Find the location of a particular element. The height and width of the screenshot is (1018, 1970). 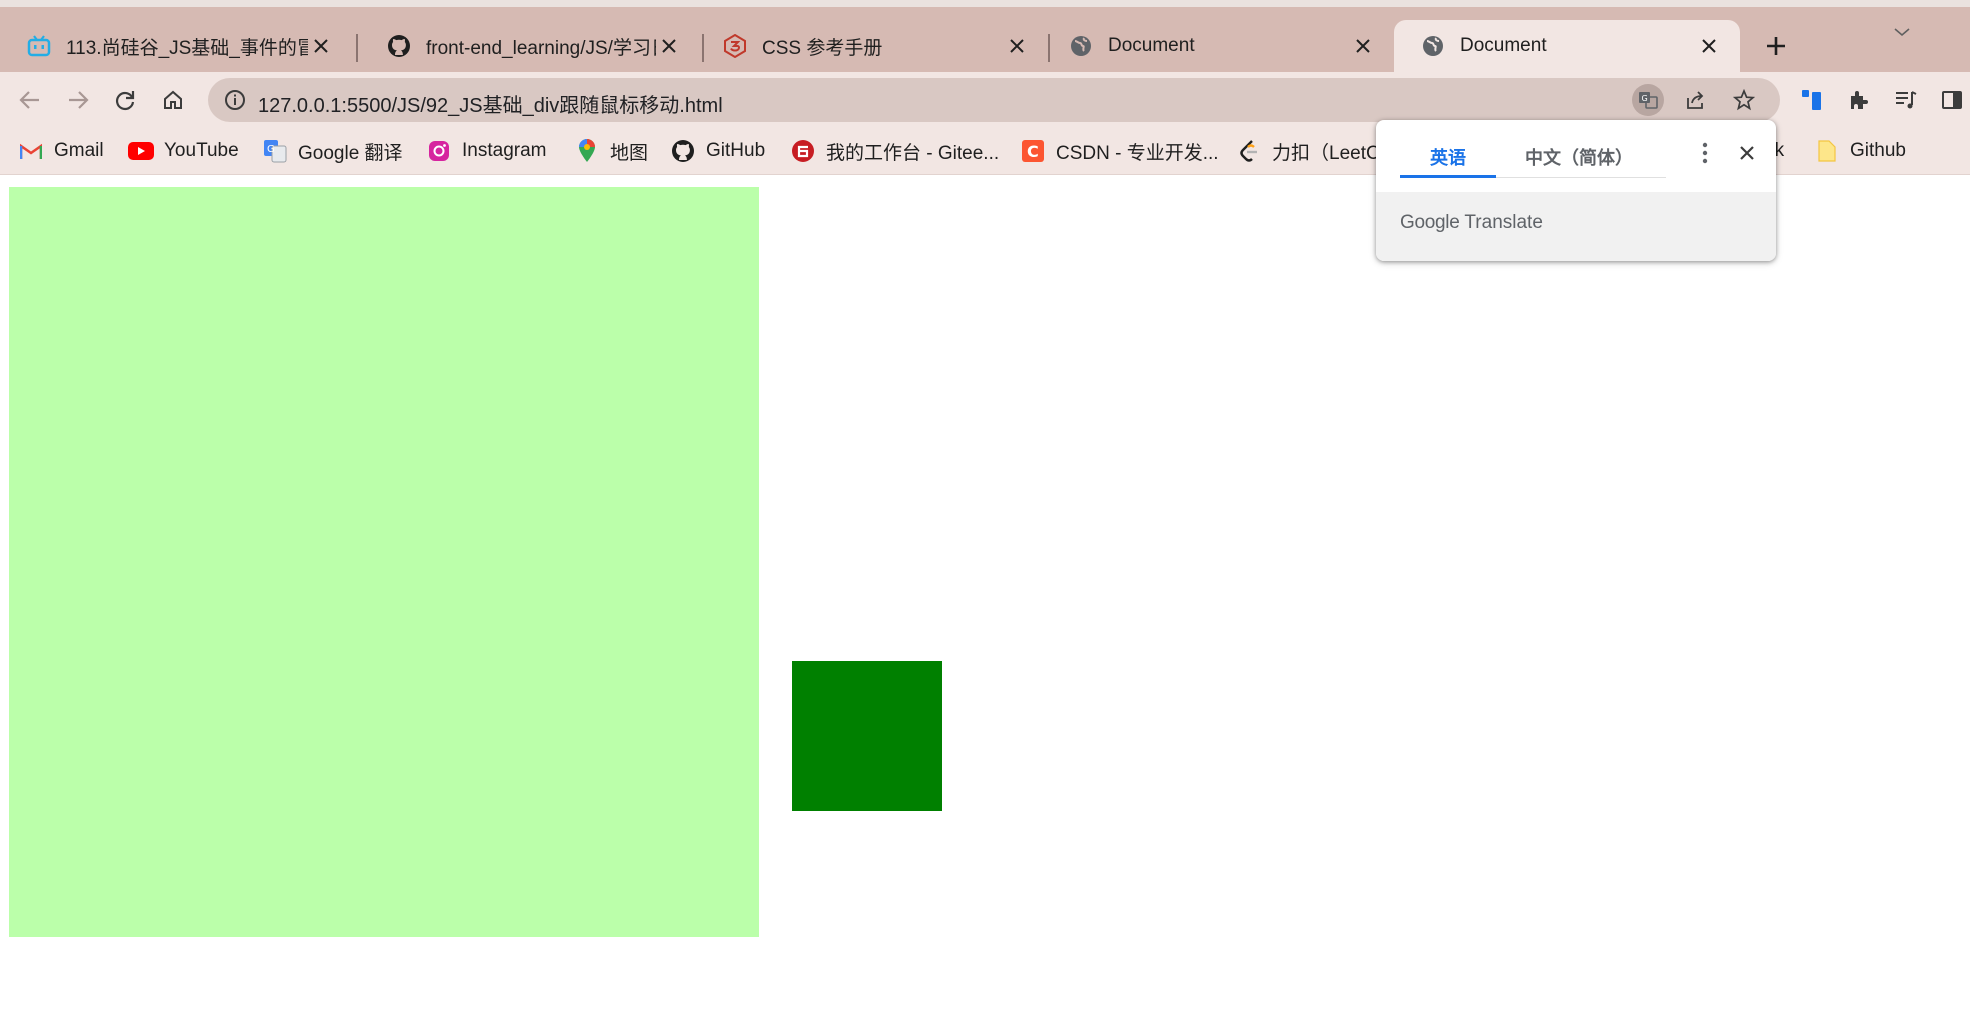

tab-divider is located at coordinates (1581, 177).